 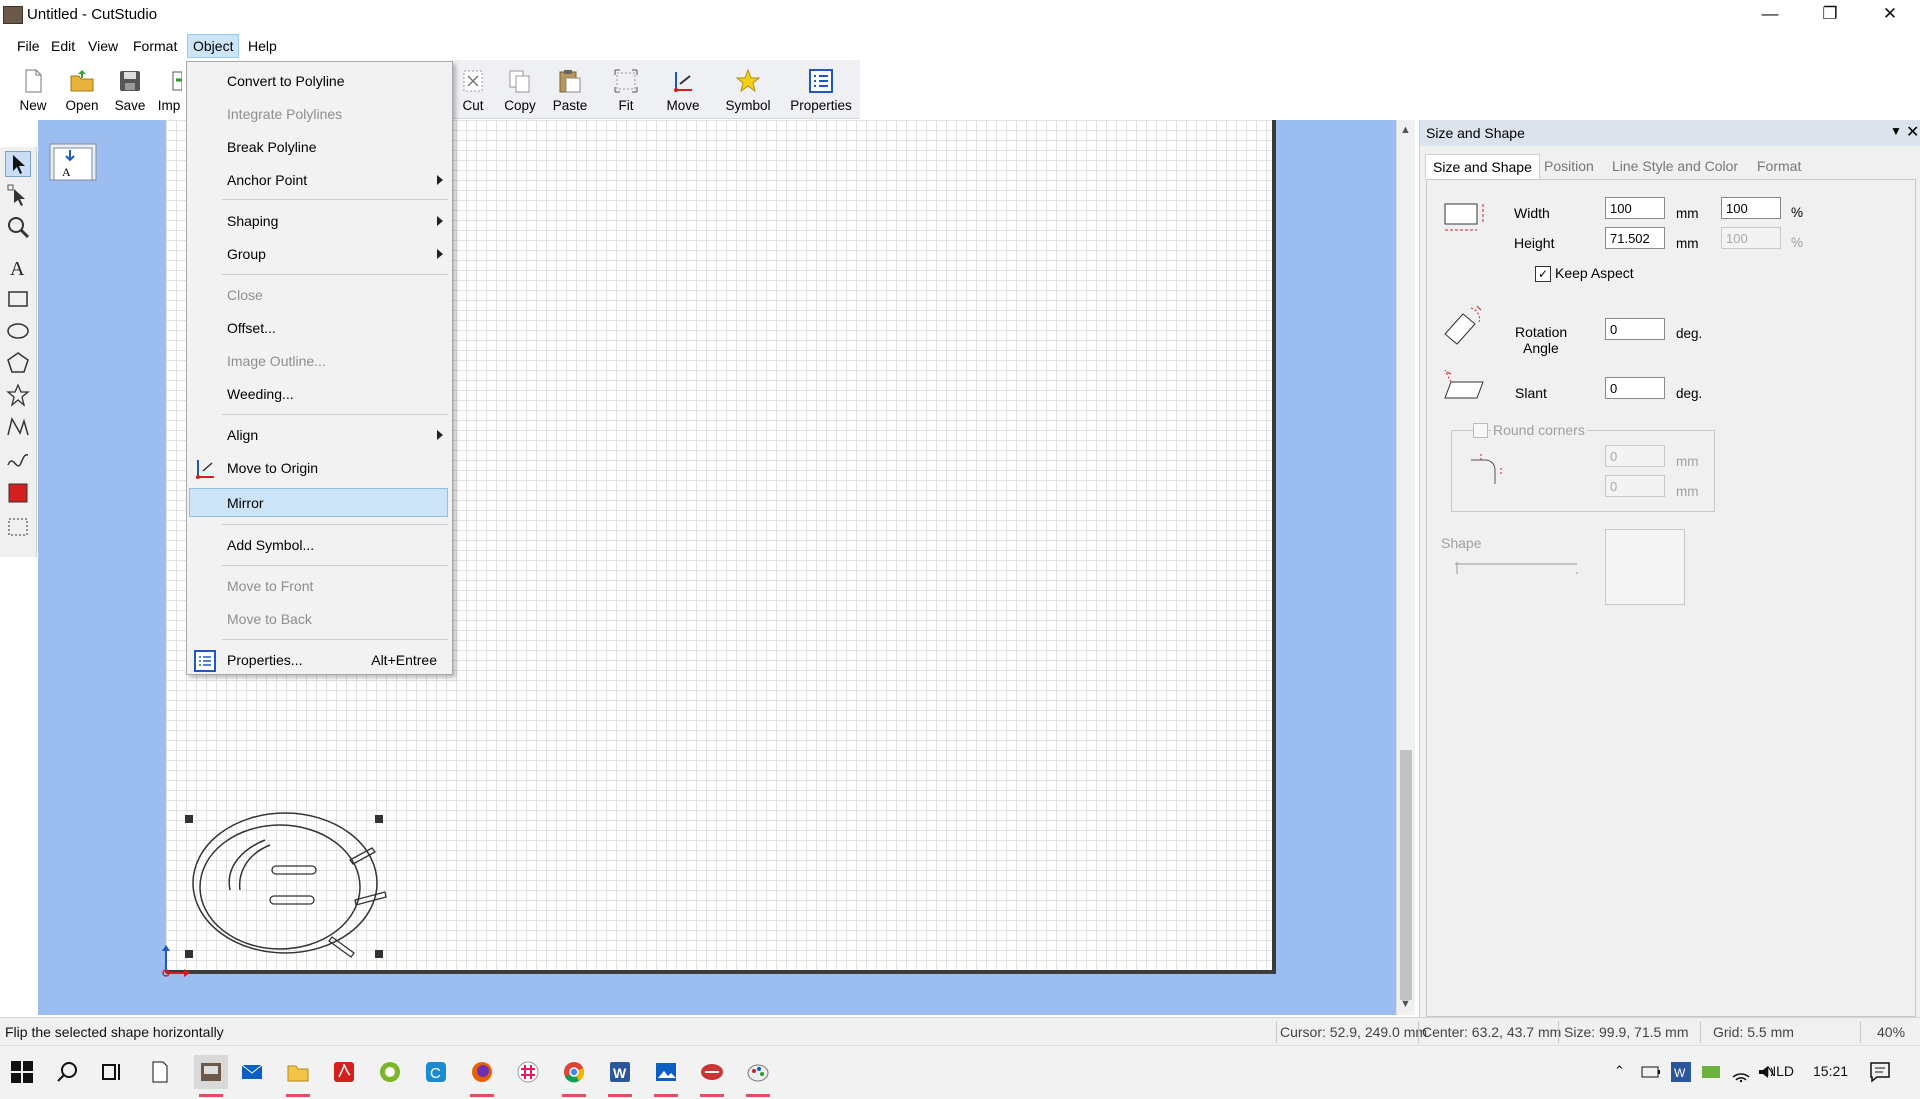 I want to click on menu-item-mirror: Mirror, so click(x=318, y=502).